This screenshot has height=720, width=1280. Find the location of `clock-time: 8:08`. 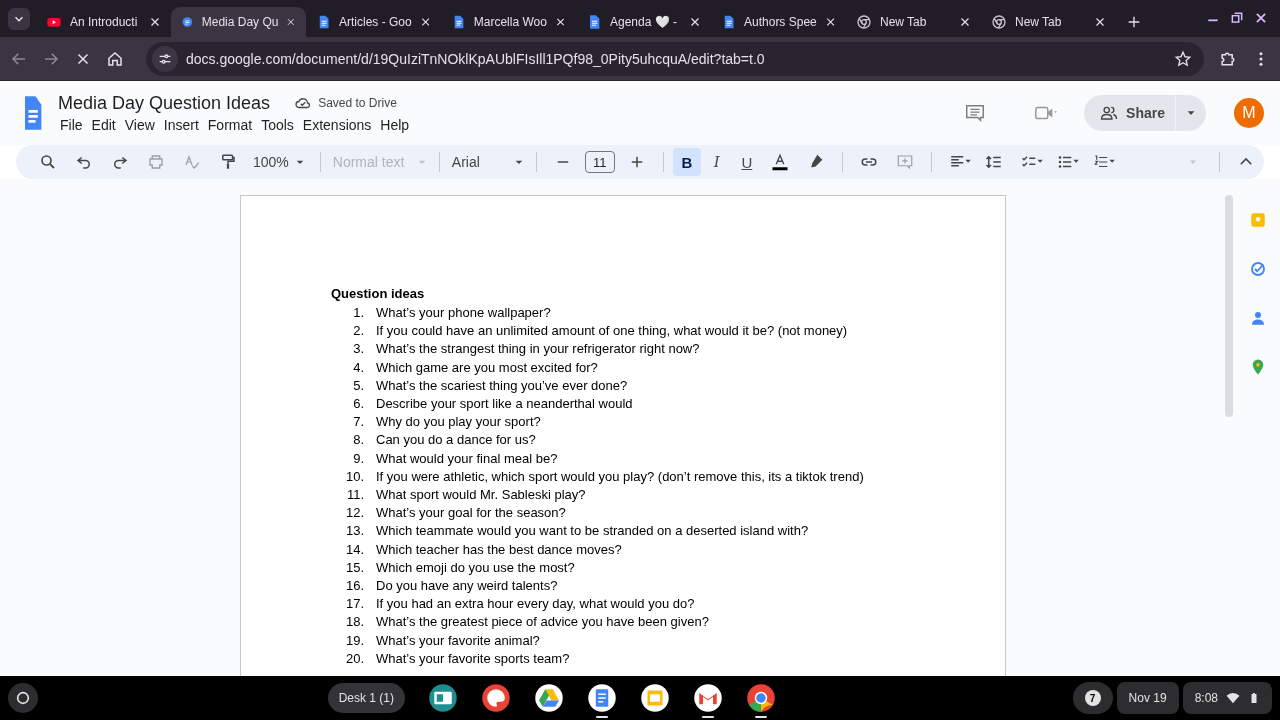

clock-time: 8:08 is located at coordinates (1206, 698).